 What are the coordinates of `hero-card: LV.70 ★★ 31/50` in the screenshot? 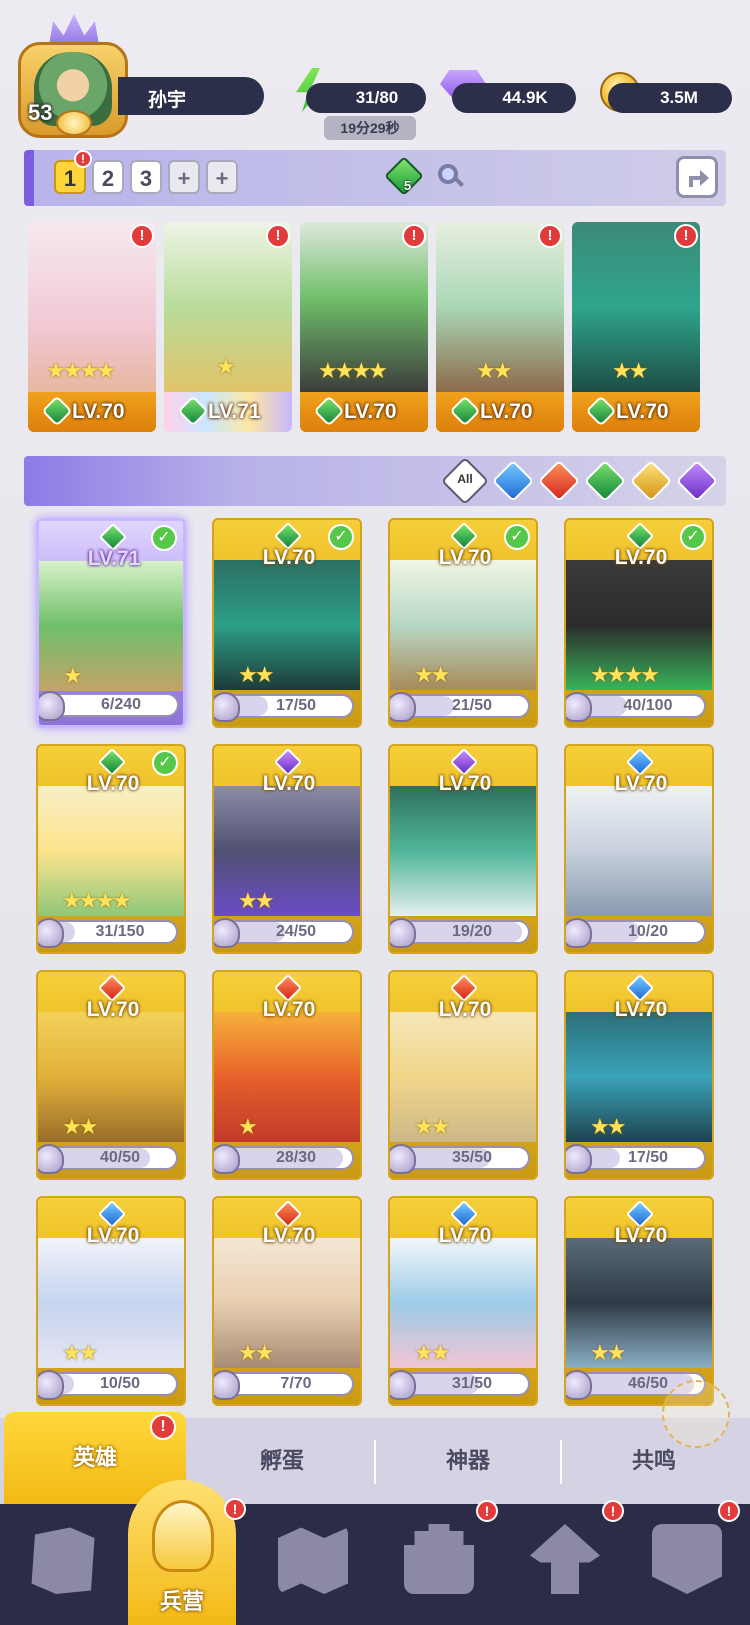 It's located at (463, 1301).